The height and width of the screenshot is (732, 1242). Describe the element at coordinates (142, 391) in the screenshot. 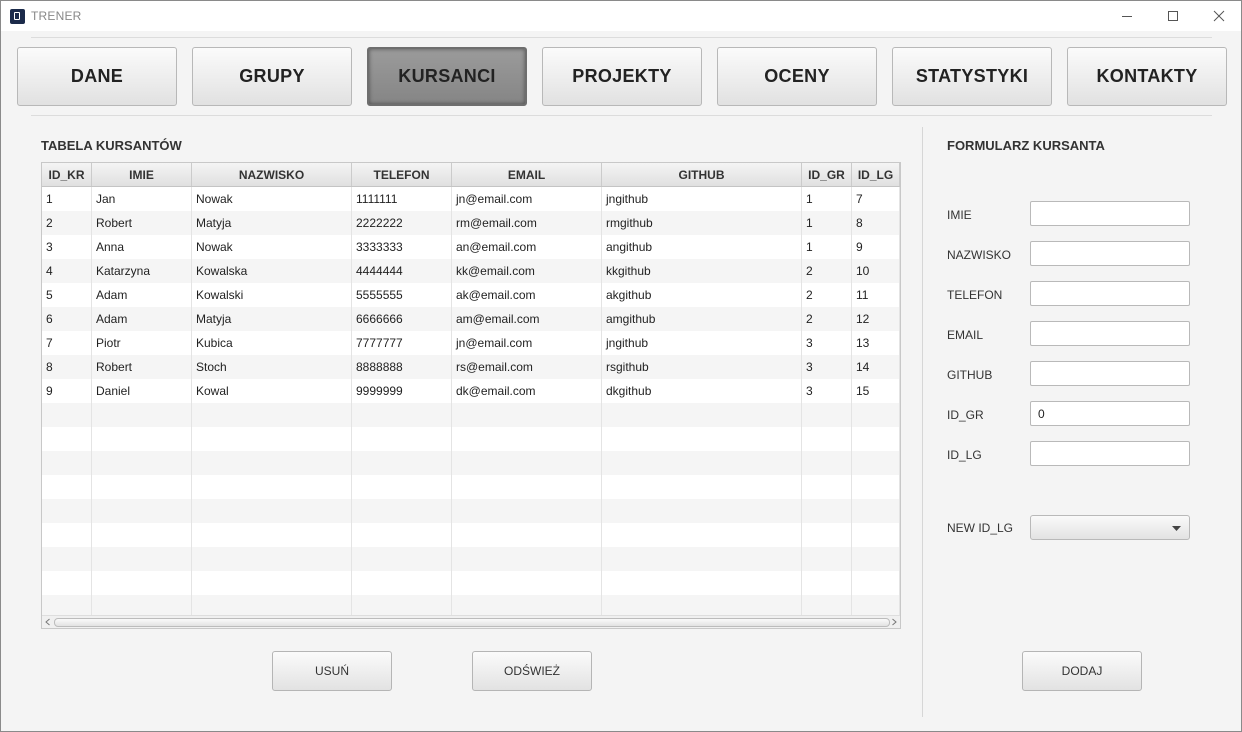

I see `cell-imie: Daniel` at that location.